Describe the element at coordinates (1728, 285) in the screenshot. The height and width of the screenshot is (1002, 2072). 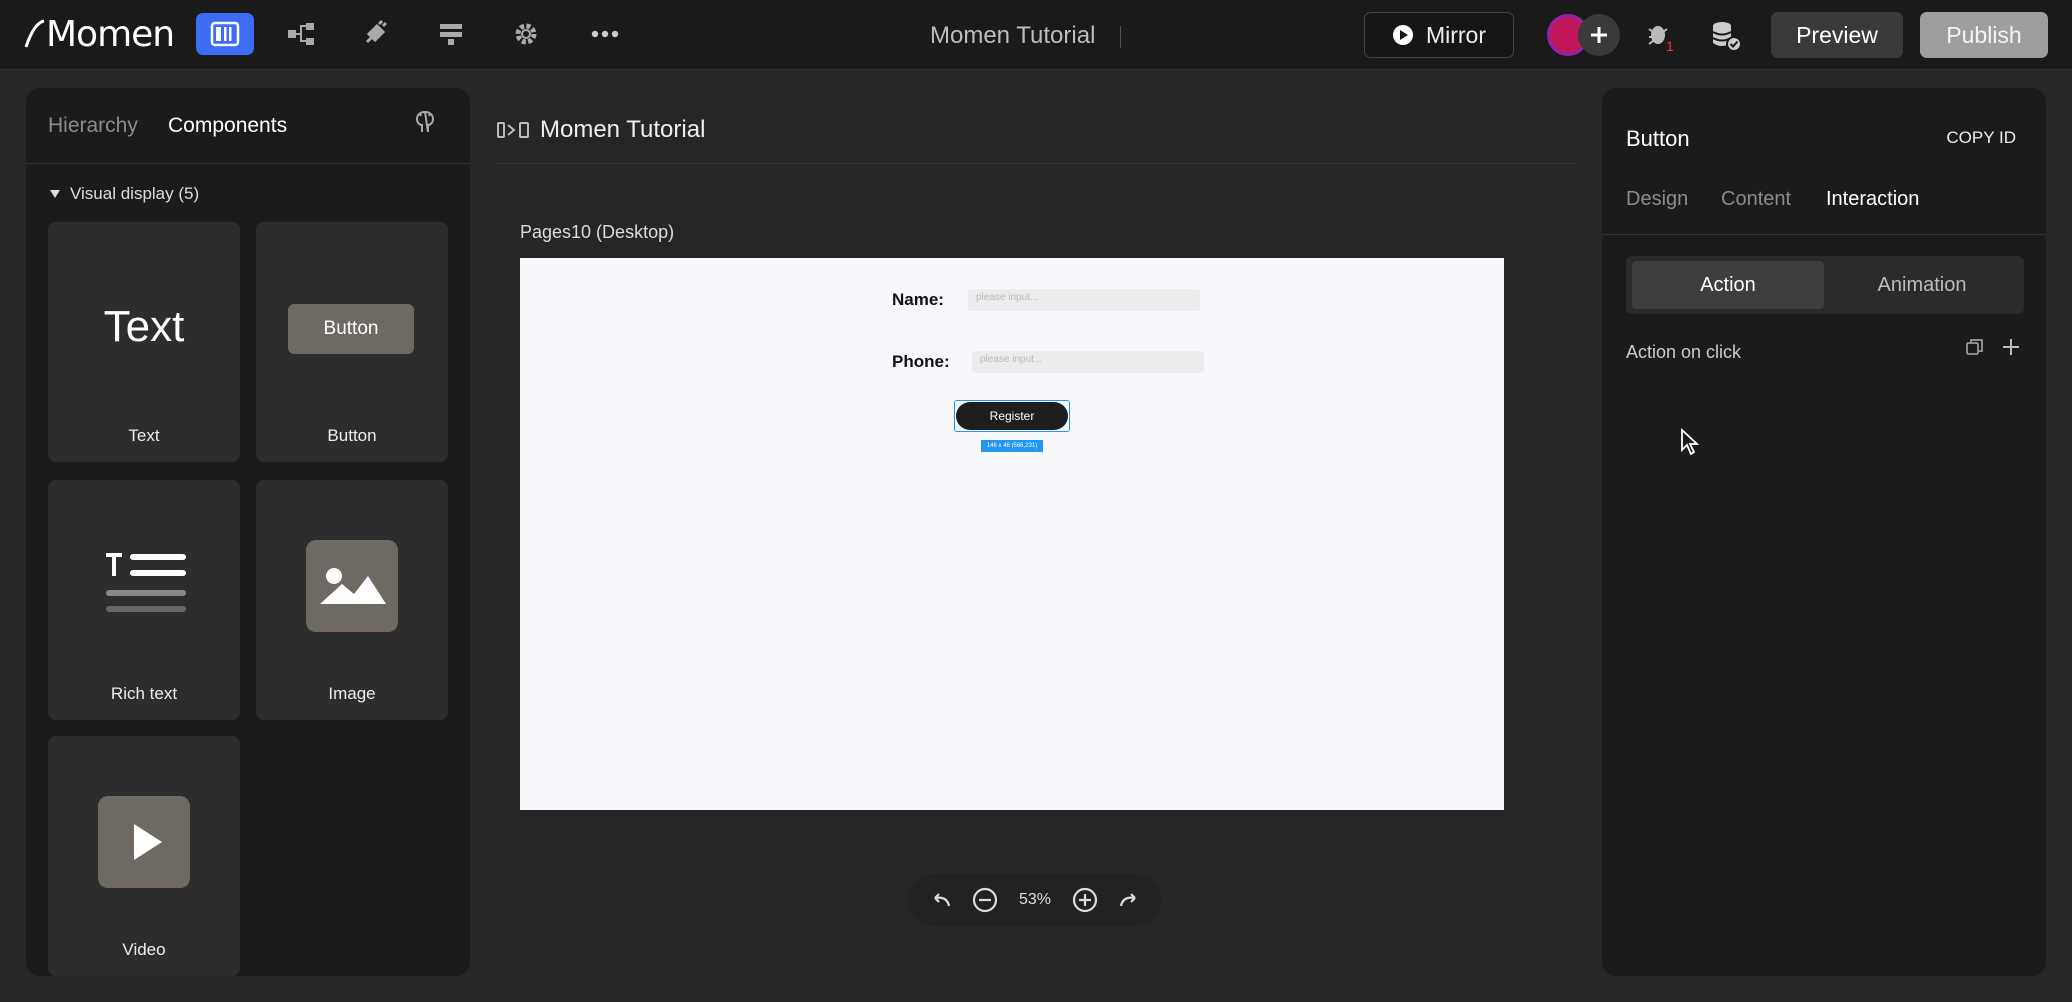
I see `segment-action: Action` at that location.